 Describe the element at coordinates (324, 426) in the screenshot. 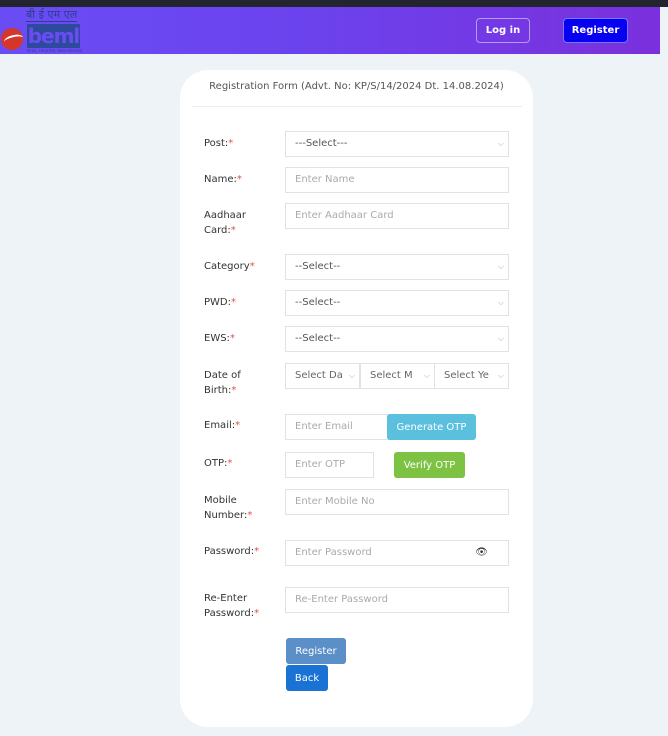

I see `email-placeholder: Enter Email` at that location.